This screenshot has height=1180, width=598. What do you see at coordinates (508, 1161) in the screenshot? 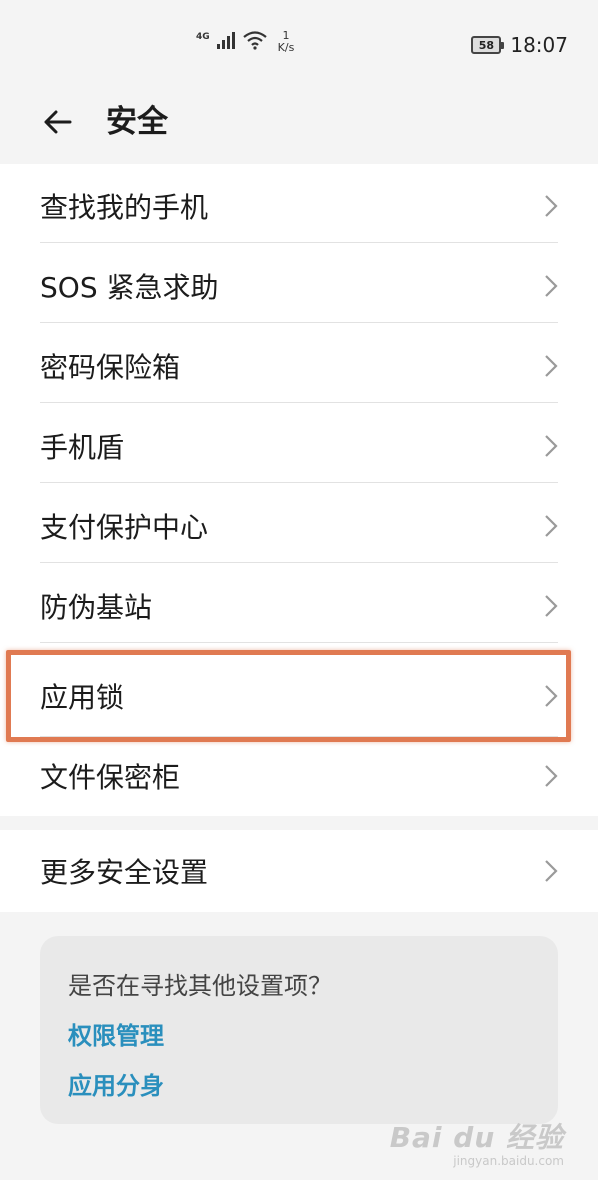
I see `watermark-url: jingyan.baidu.com` at bounding box center [508, 1161].